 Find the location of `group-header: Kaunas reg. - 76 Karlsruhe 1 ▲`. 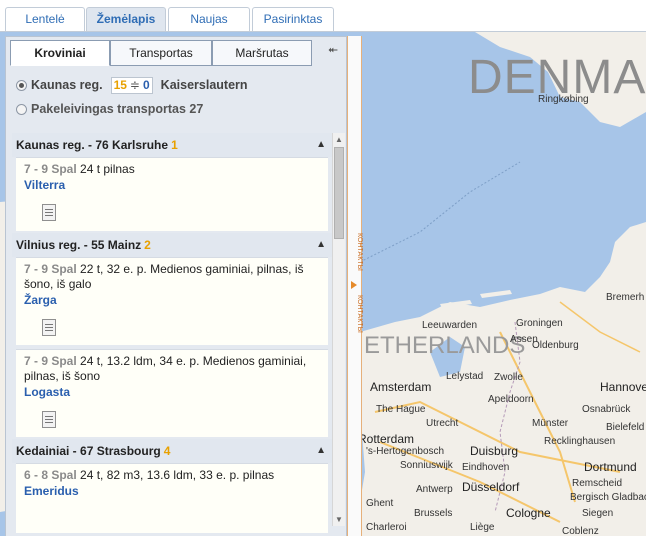

group-header: Kaunas reg. - 76 Karlsruhe 1 ▲ is located at coordinates (172, 145).